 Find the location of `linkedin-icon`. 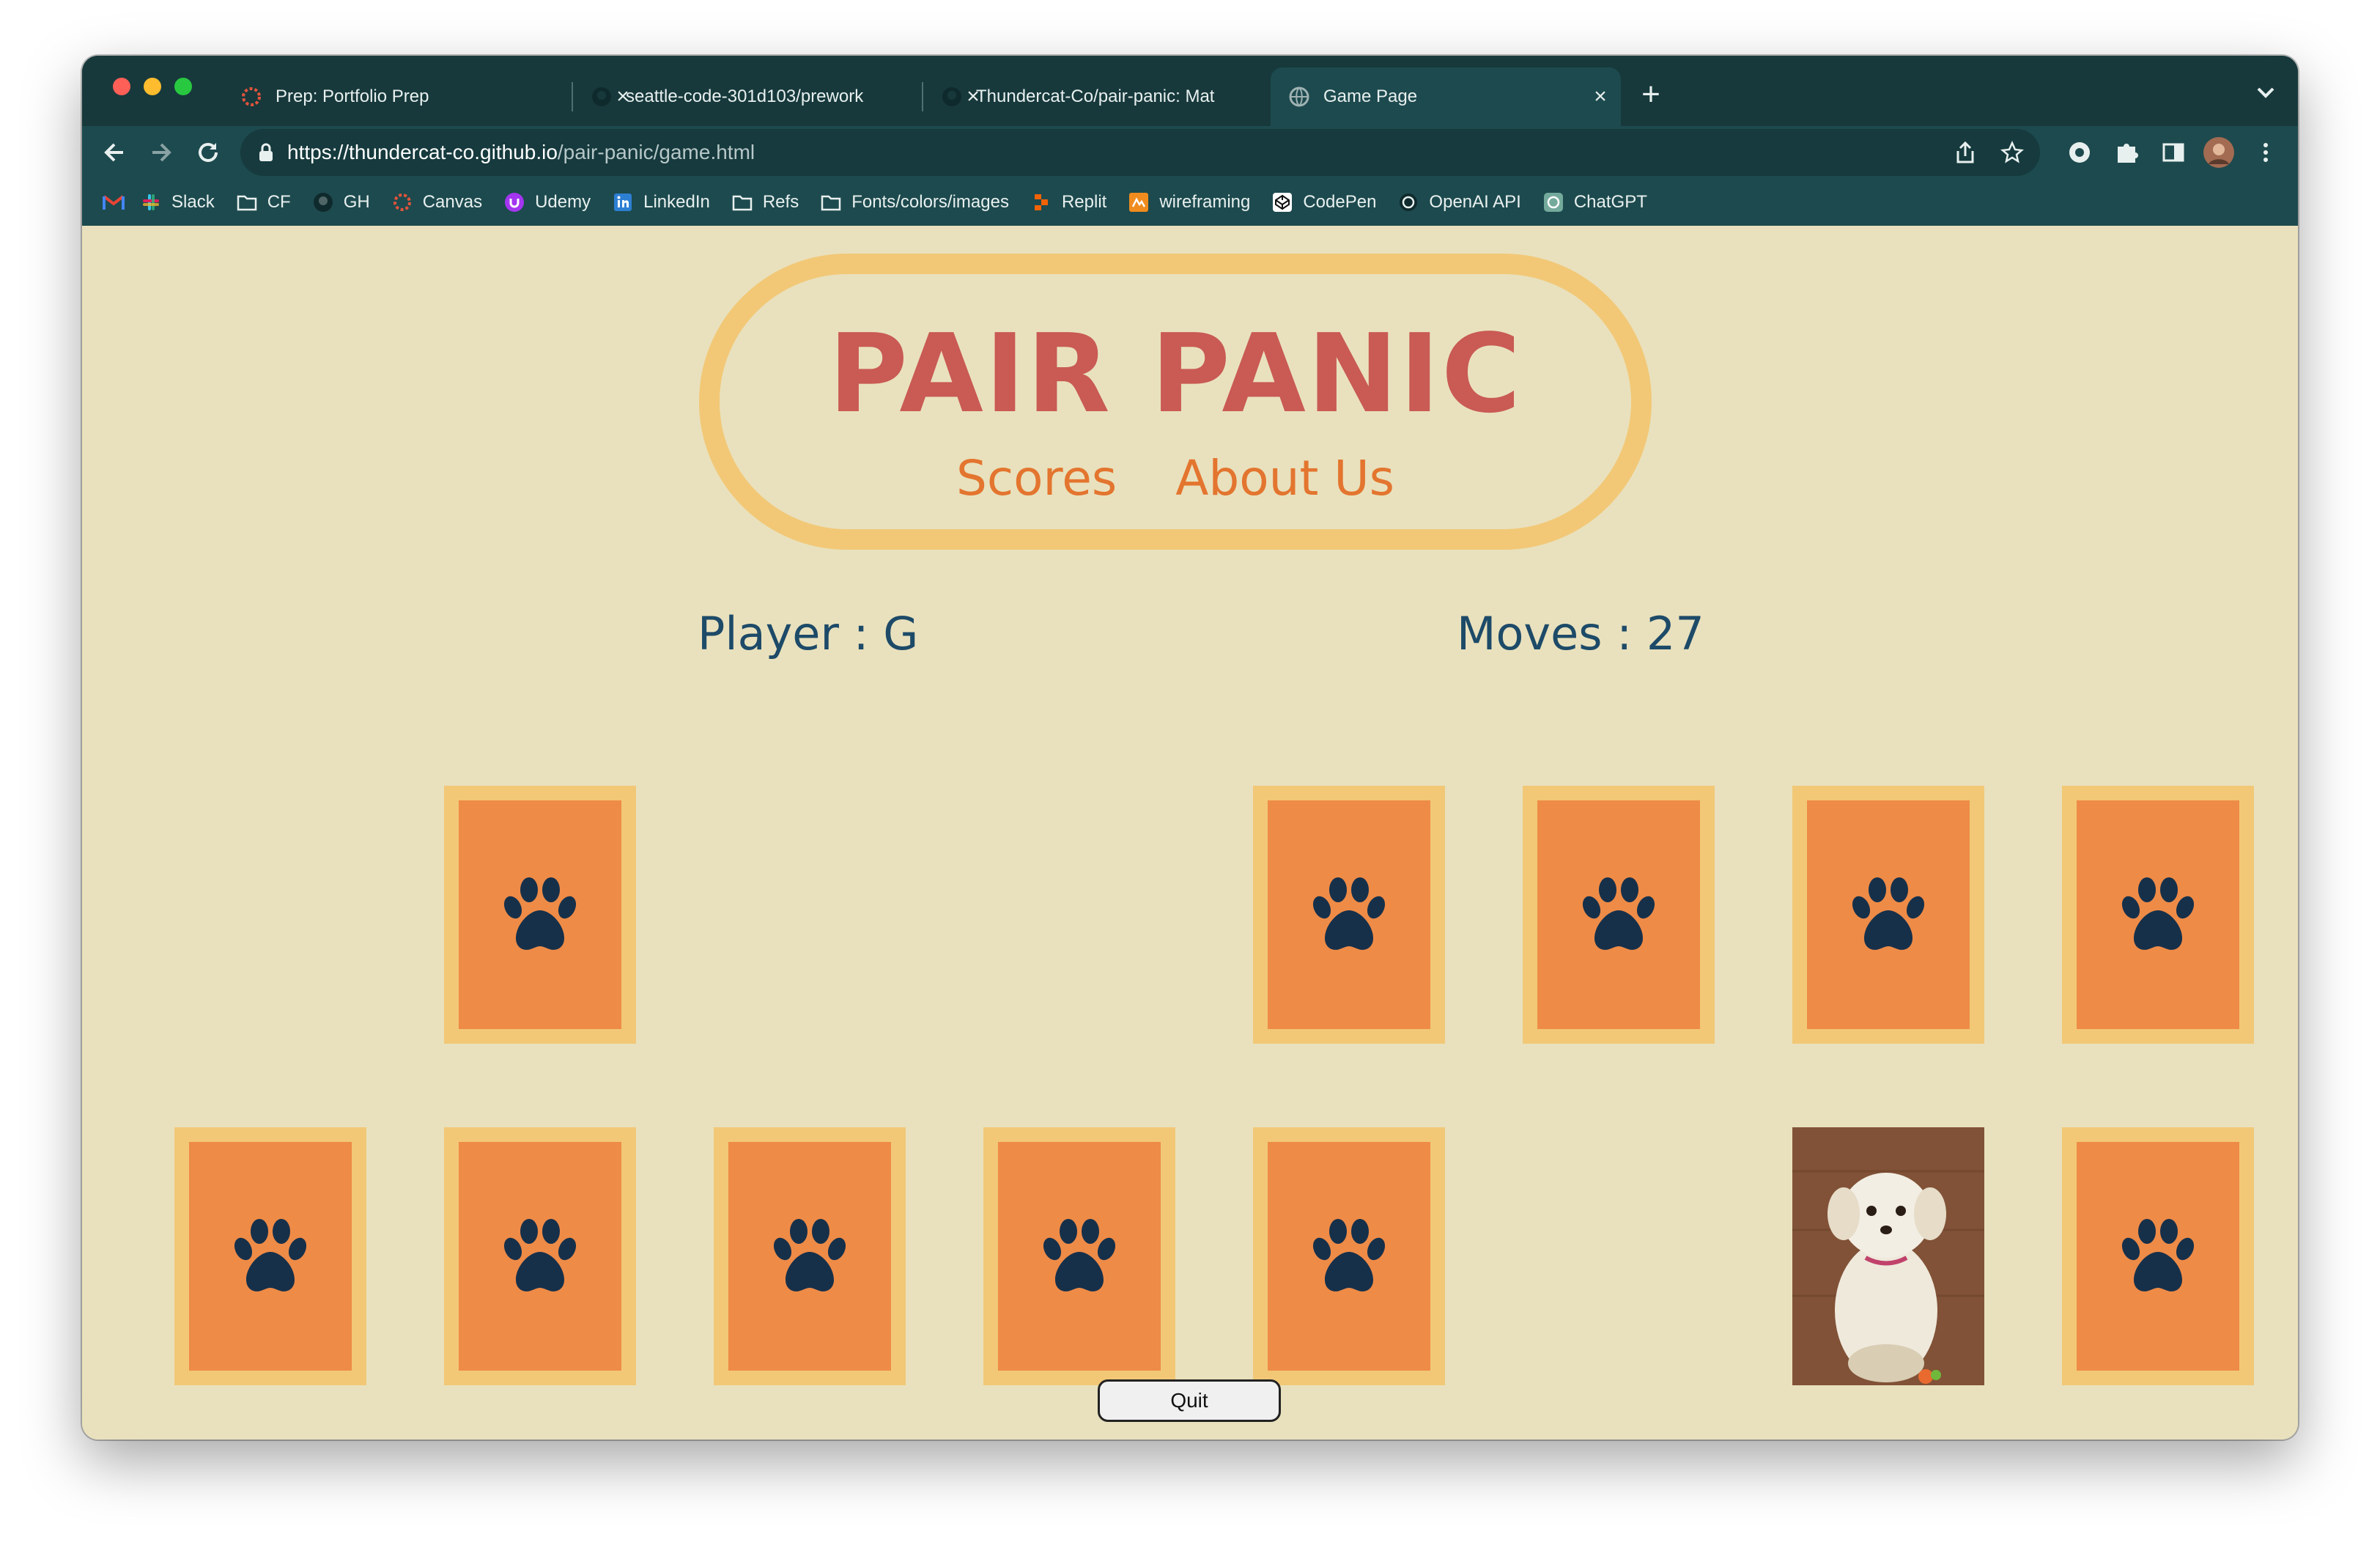

linkedin-icon is located at coordinates (623, 202).